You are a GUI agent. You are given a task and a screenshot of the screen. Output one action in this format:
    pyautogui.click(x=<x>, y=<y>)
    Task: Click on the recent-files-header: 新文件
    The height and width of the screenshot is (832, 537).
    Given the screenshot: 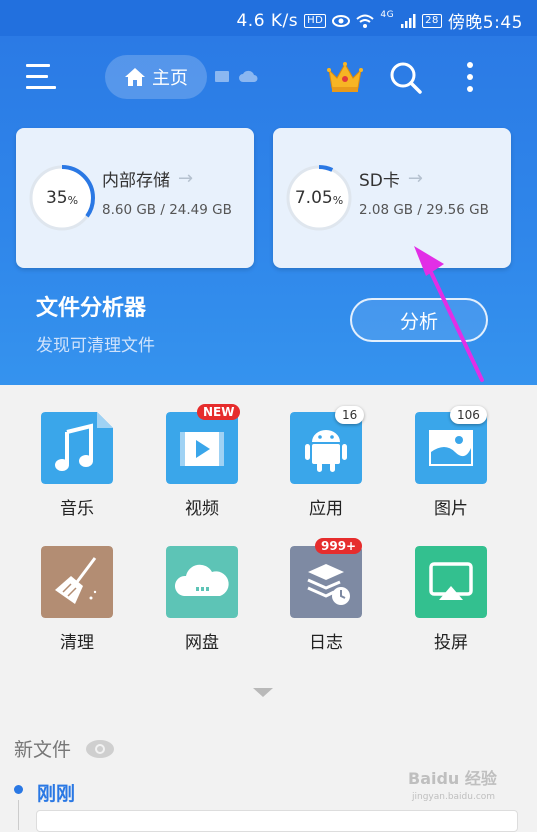 What is the action you would take?
    pyautogui.click(x=64, y=748)
    